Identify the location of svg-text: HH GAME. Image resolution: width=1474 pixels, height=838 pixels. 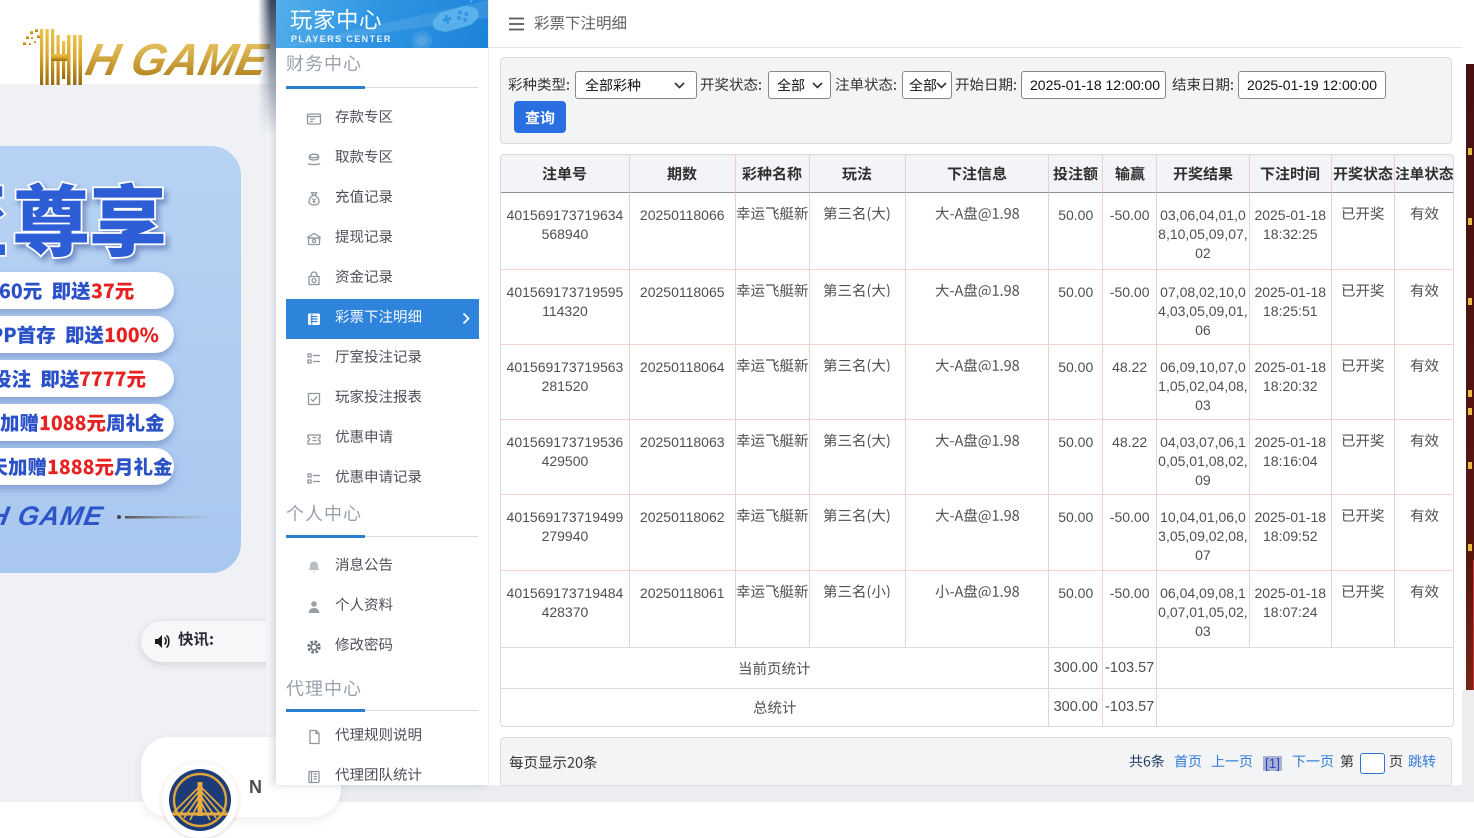
(53, 515).